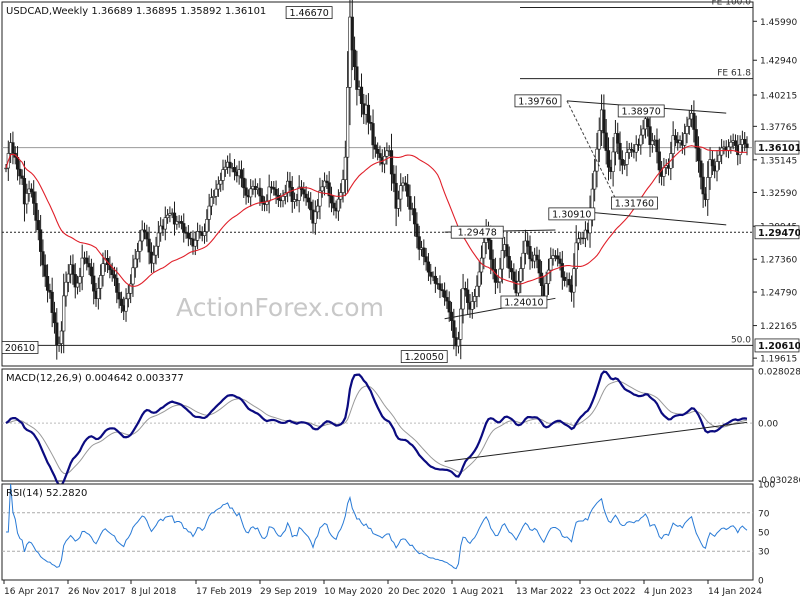 The height and width of the screenshot is (600, 800). What do you see at coordinates (778, 194) in the screenshot?
I see `price-y-tick-5: 1.32590` at bounding box center [778, 194].